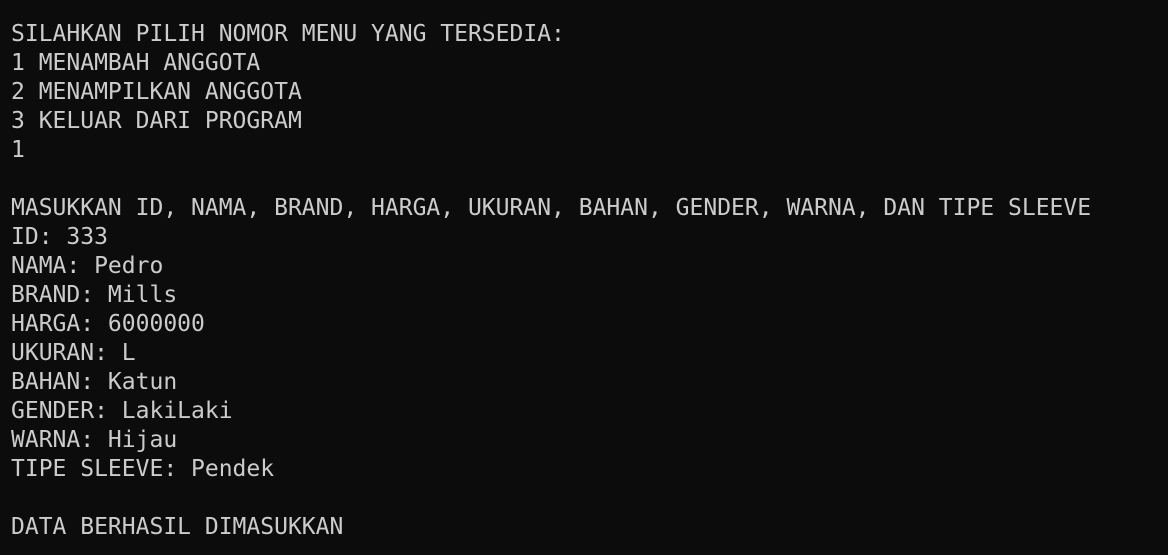  Describe the element at coordinates (177, 527) in the screenshot. I see `success-message: DATA BERHASIL DIMASUKKAN` at that location.